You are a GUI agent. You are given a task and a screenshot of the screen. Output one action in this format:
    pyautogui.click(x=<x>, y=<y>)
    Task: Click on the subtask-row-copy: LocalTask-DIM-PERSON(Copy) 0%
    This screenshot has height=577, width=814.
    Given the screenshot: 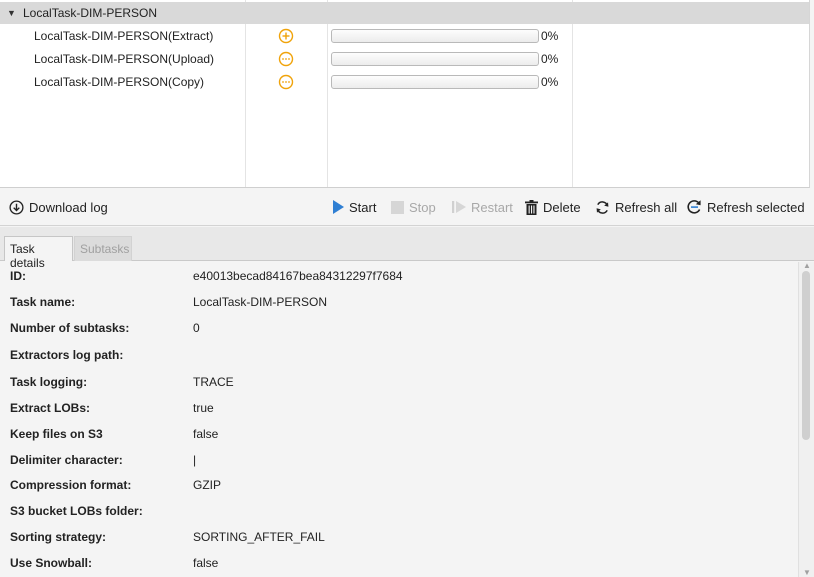 What is the action you would take?
    pyautogui.click(x=404, y=82)
    